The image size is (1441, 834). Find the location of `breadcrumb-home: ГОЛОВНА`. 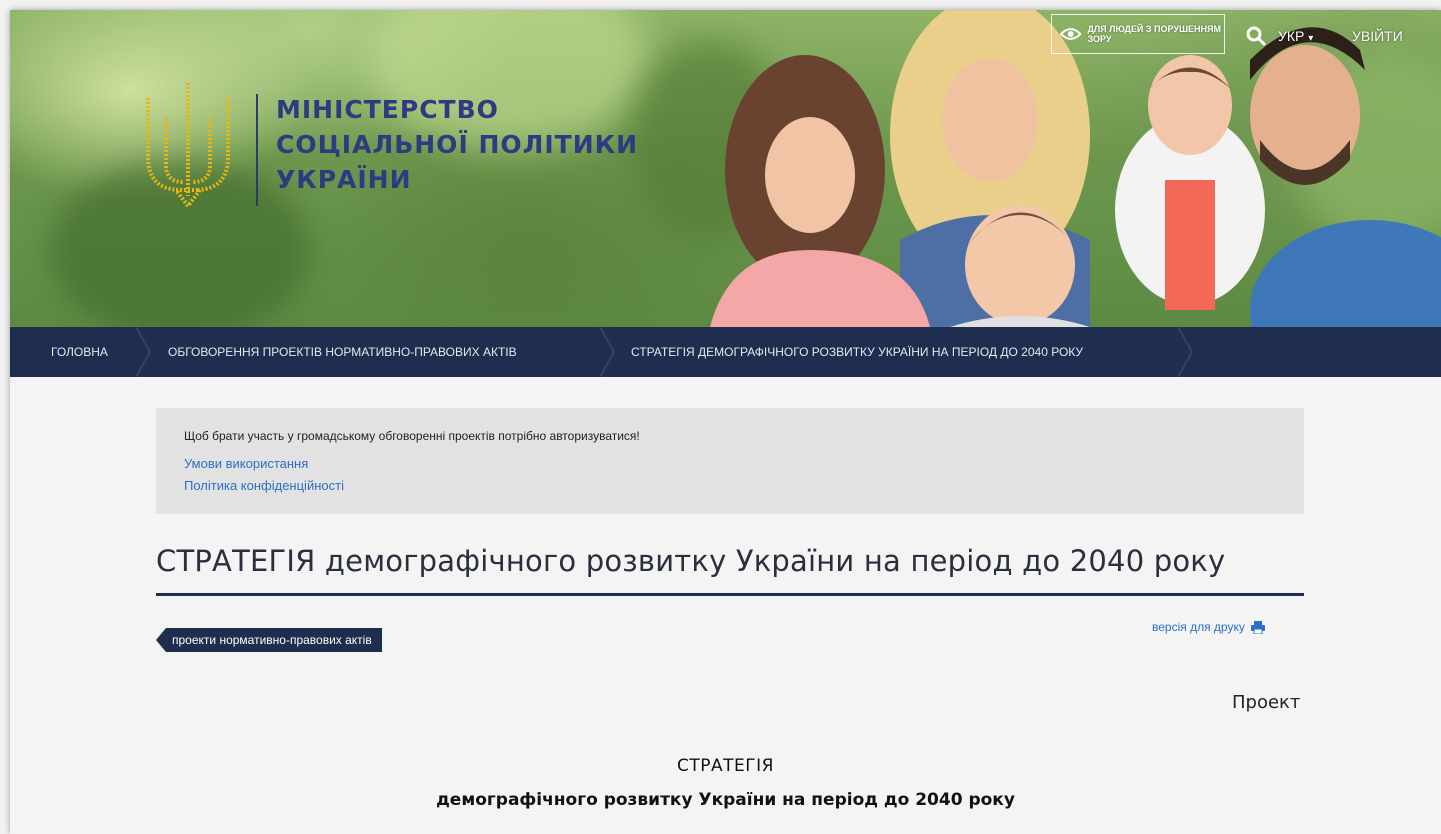

breadcrumb-home: ГОЛОВНА is located at coordinates (79, 352).